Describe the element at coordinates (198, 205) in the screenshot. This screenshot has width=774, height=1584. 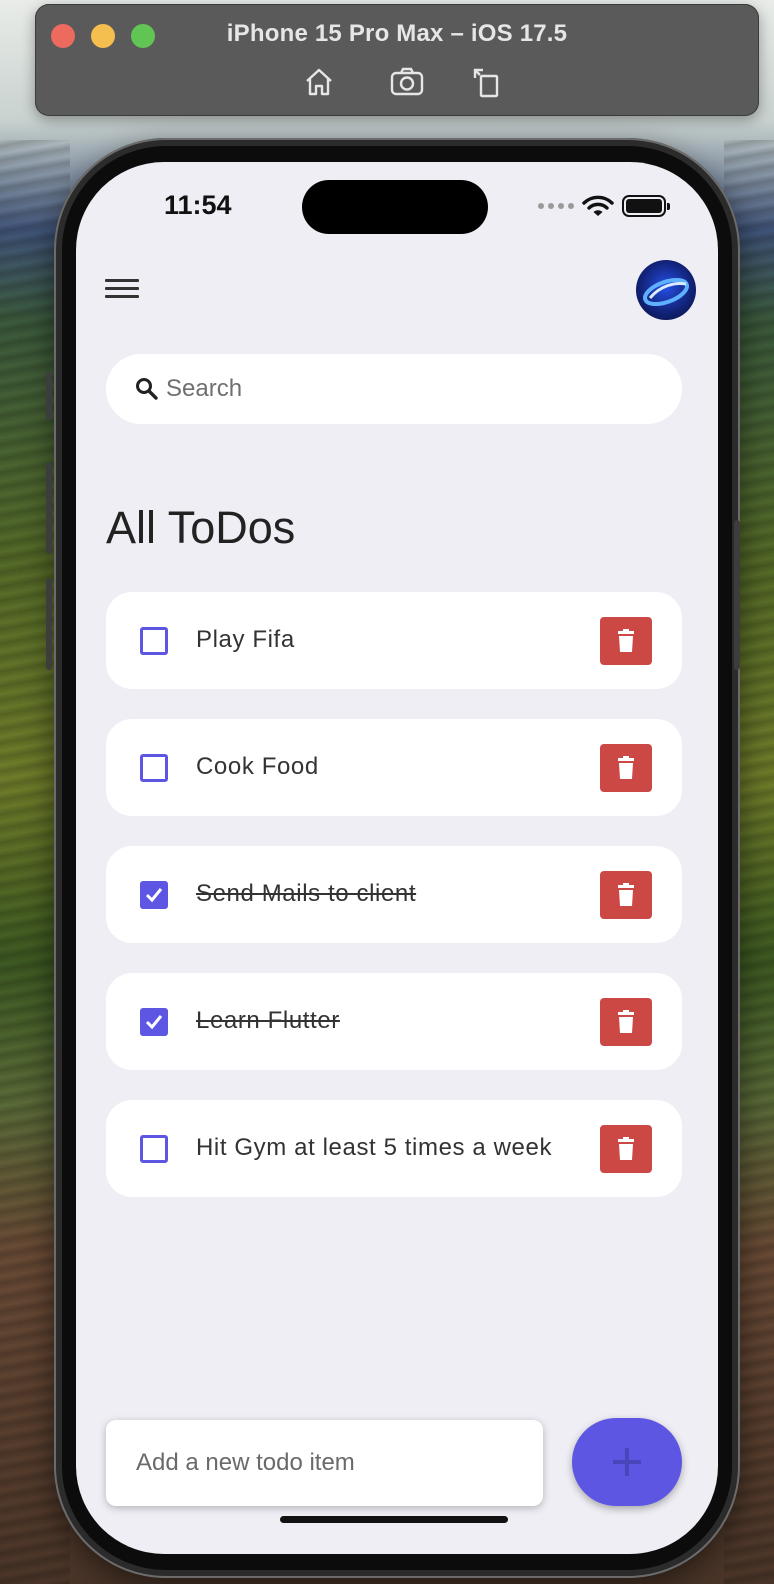
I see `status-time: 11:54` at that location.